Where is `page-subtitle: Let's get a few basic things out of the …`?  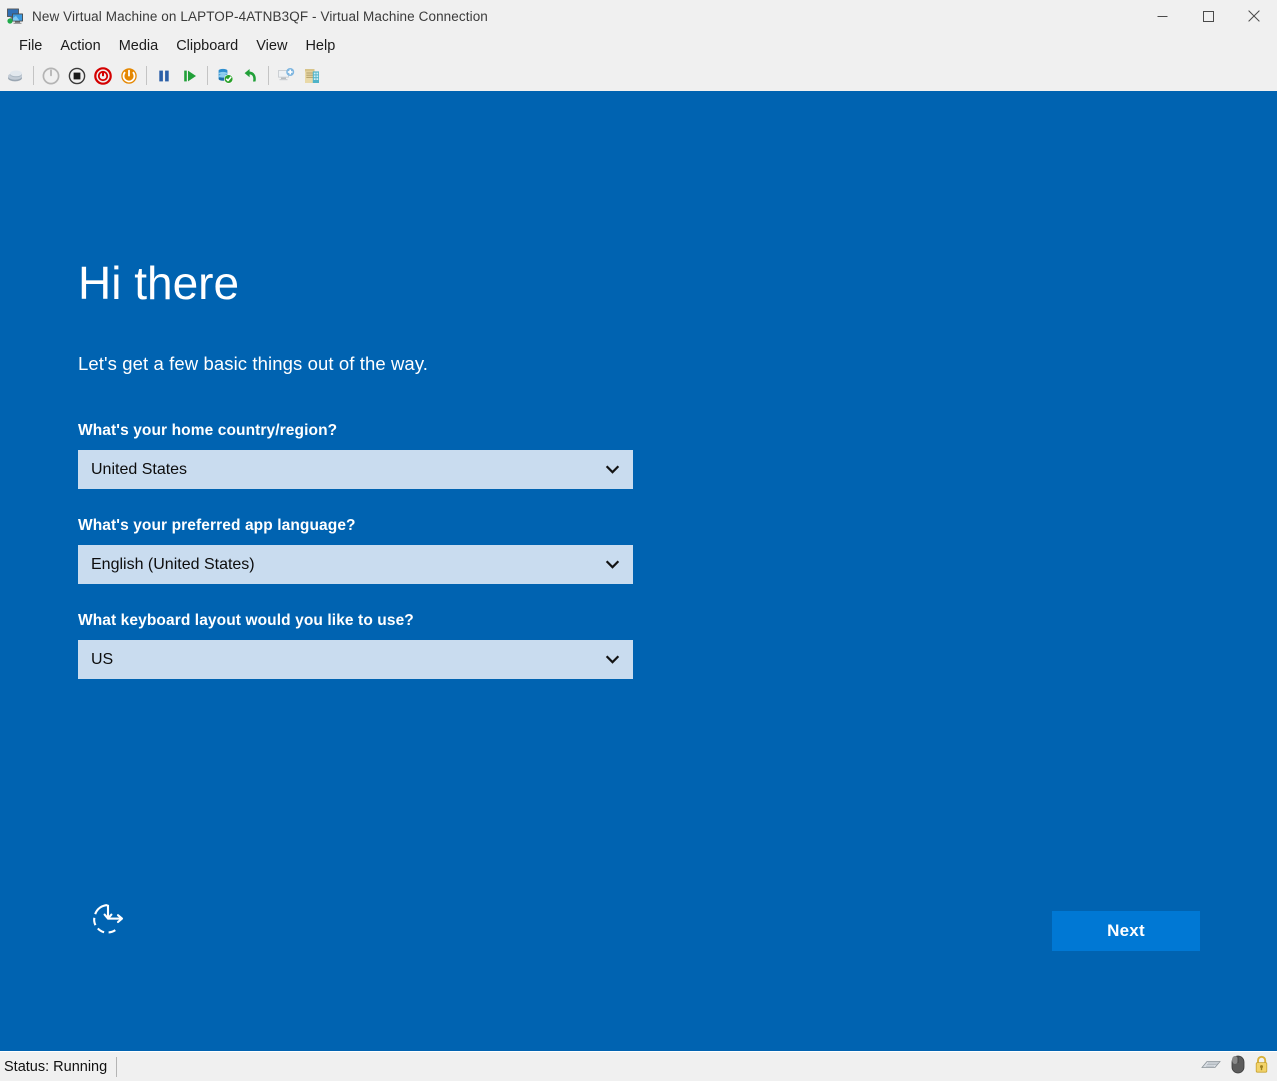 page-subtitle: Let's get a few basic things out of the … is located at coordinates (253, 363).